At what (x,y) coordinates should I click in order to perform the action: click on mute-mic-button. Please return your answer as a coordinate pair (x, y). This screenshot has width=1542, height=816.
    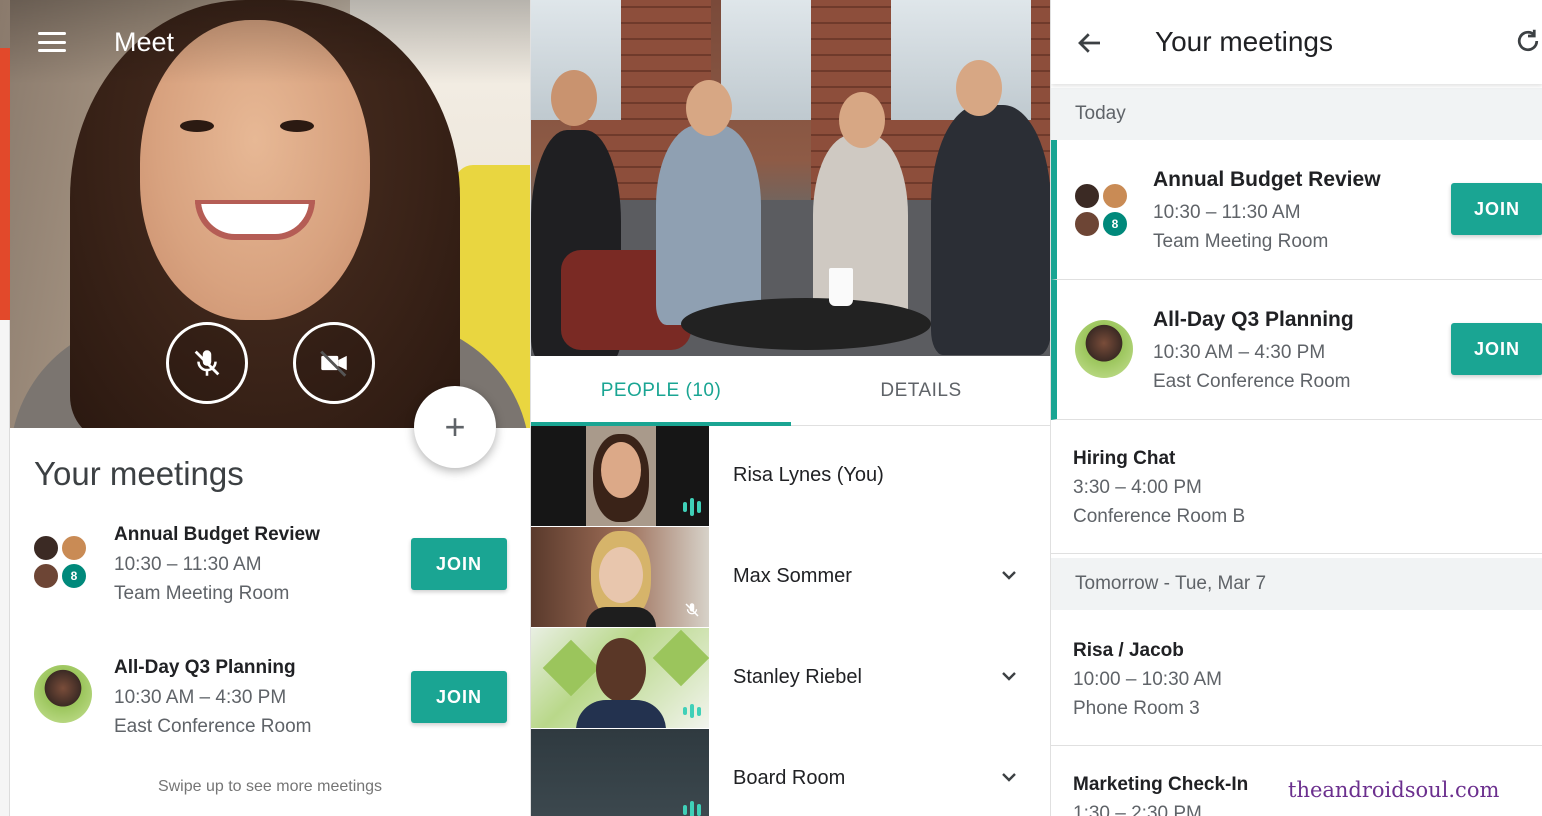
    Looking at the image, I should click on (207, 363).